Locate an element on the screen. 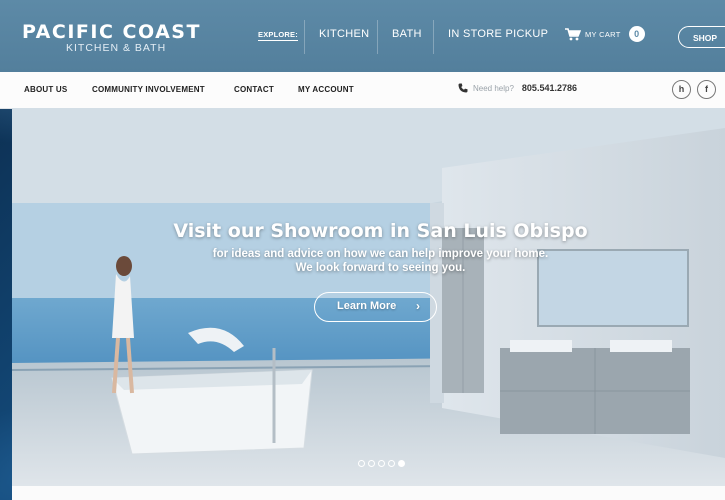 This screenshot has height=500, width=725. help-contact: Need help? 805.541.2786 is located at coordinates (517, 88).